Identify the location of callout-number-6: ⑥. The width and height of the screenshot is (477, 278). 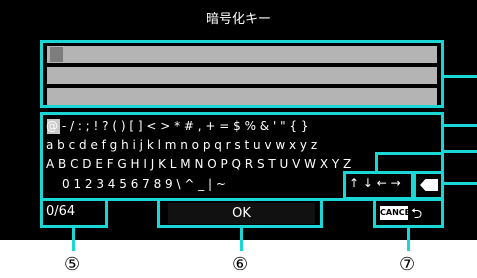
(240, 264).